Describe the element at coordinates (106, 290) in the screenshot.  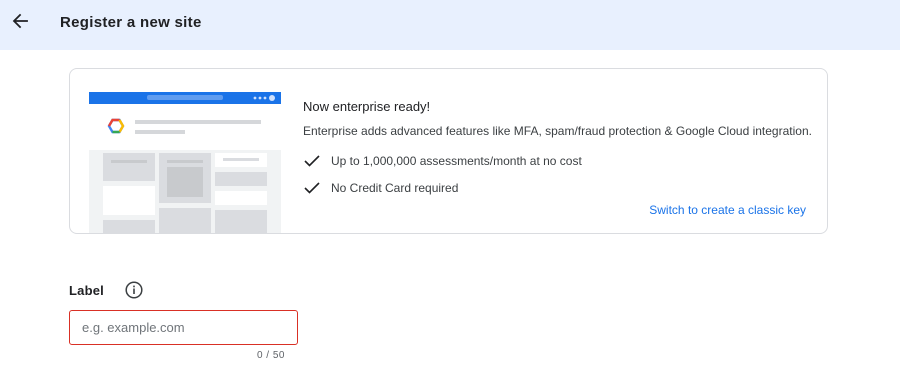
I see `label-field-header: Label` at that location.